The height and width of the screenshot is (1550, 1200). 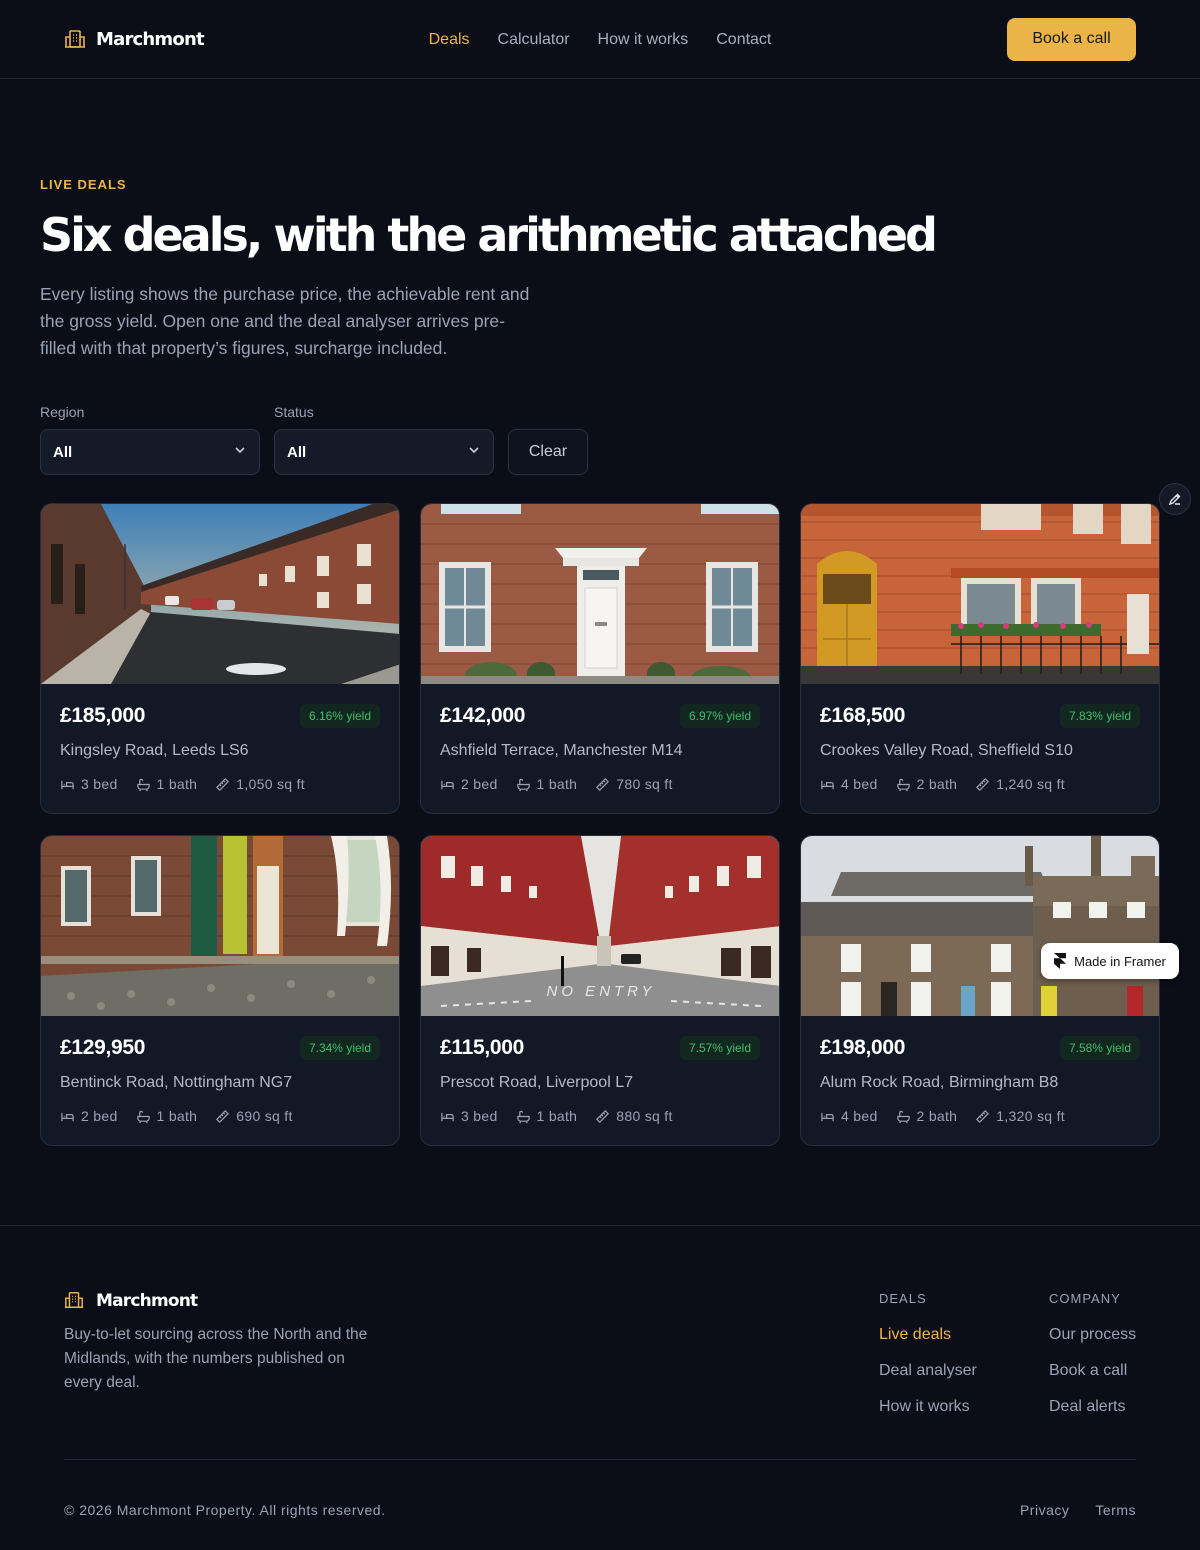 What do you see at coordinates (1071, 39) in the screenshot?
I see `book-a-call-button: Book a call` at bounding box center [1071, 39].